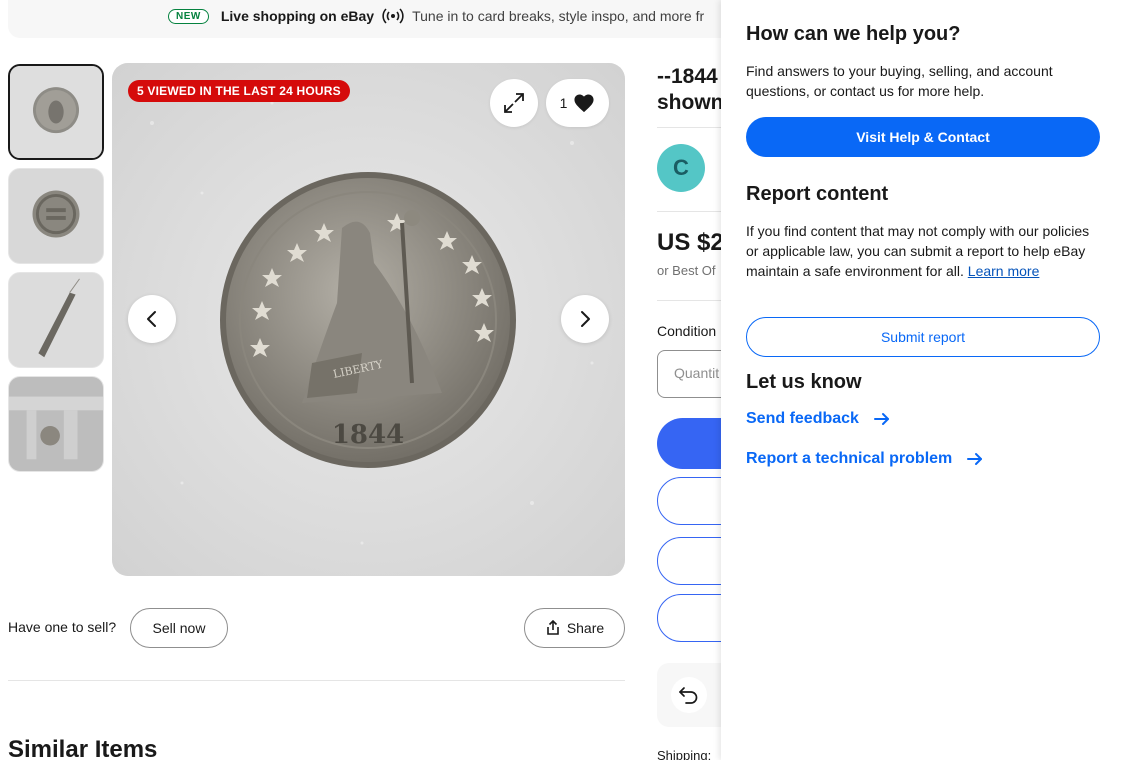 The height and width of the screenshot is (760, 1136). I want to click on heart-icon, so click(584, 103).